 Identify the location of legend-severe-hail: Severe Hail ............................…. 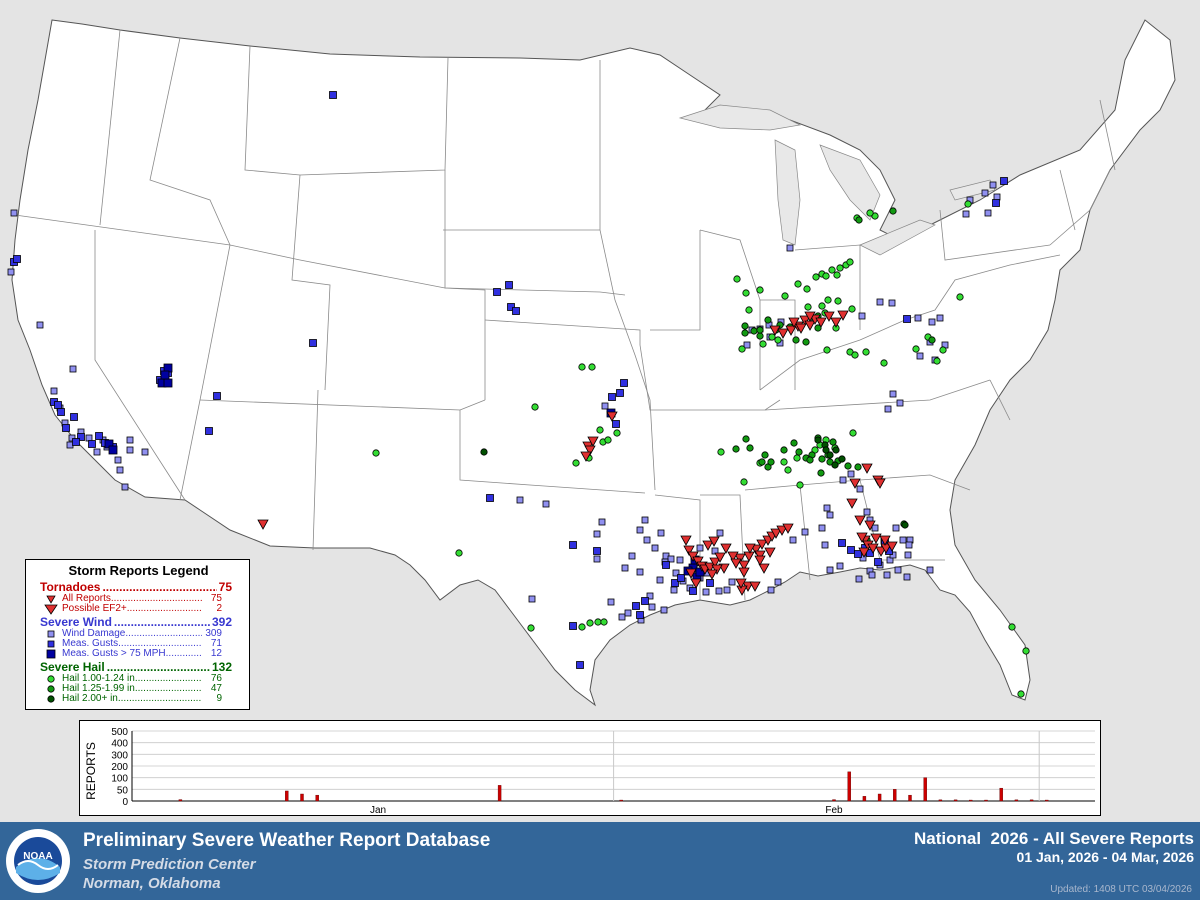
(136, 667).